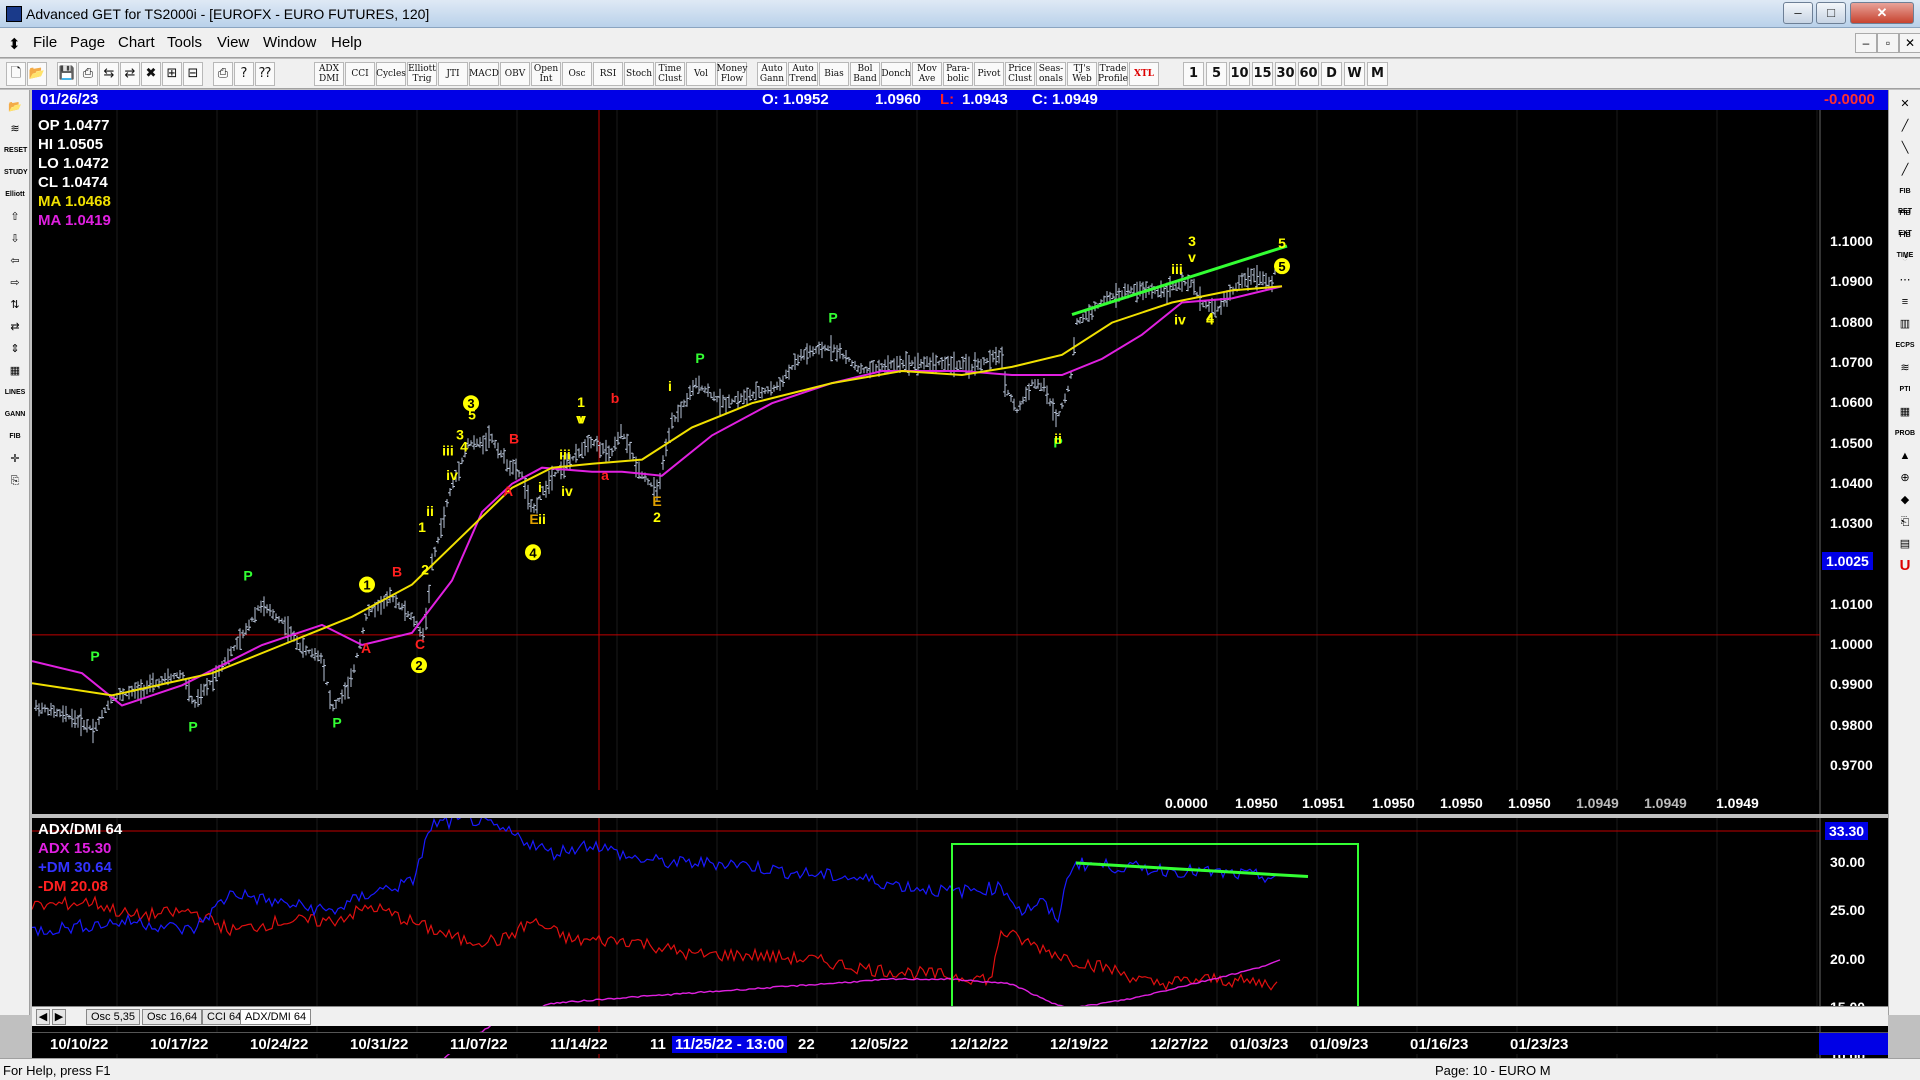  What do you see at coordinates (1905, 324) in the screenshot?
I see `right-tool-10: ▥` at bounding box center [1905, 324].